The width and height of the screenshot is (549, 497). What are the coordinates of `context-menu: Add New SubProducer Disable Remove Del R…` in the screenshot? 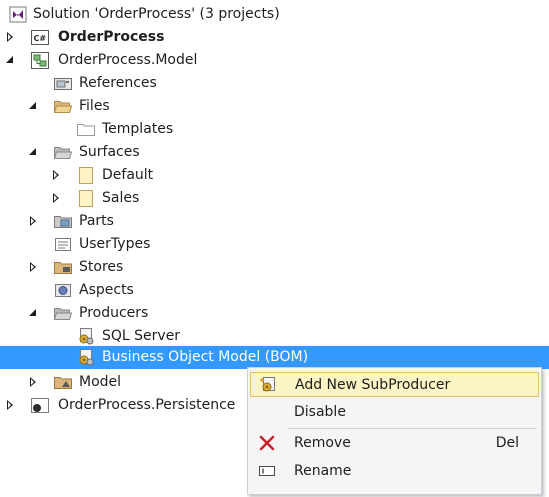 It's located at (394, 431).